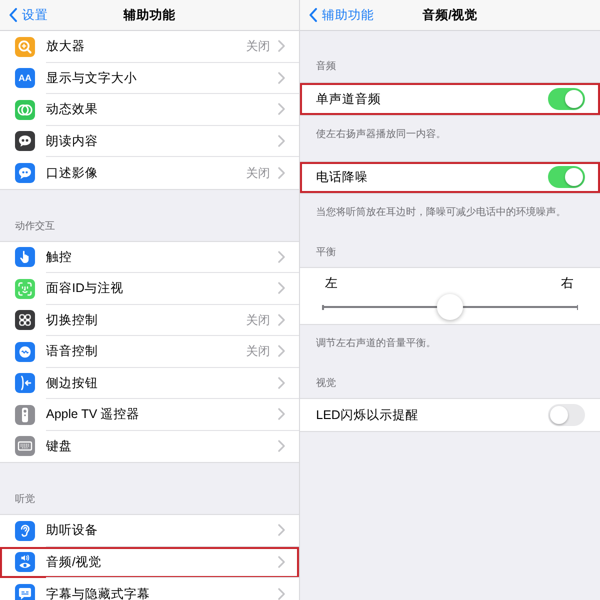  I want to click on settings-row: Apple TV 遥控器, so click(149, 414).